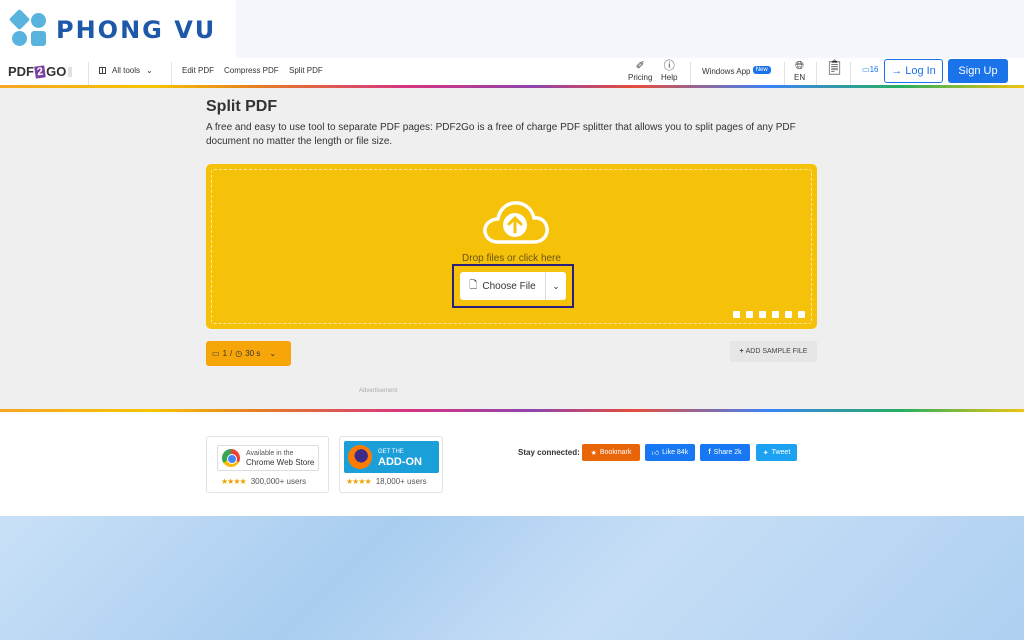 Image resolution: width=1024 pixels, height=640 pixels. Describe the element at coordinates (278, 481) in the screenshot. I see `chrome-users: 300,000+ users` at that location.